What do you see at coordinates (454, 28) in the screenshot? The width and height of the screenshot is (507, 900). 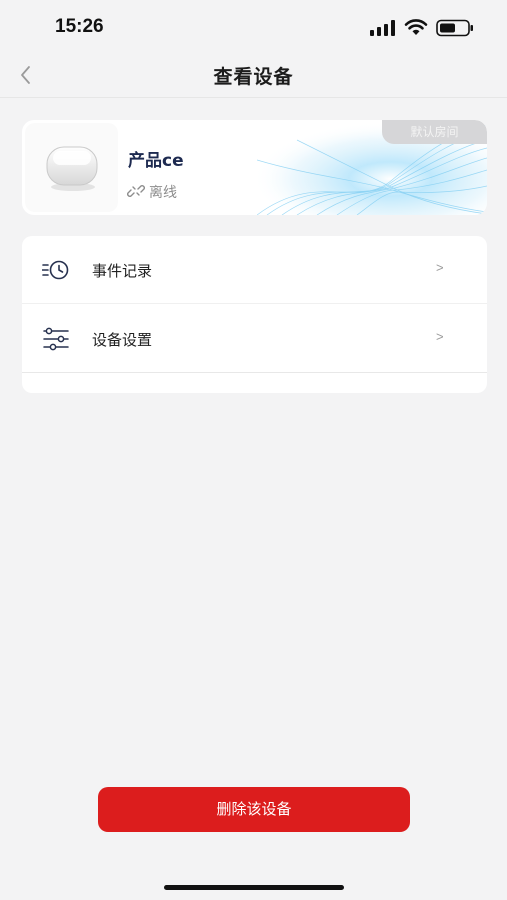 I see `battery-icon` at bounding box center [454, 28].